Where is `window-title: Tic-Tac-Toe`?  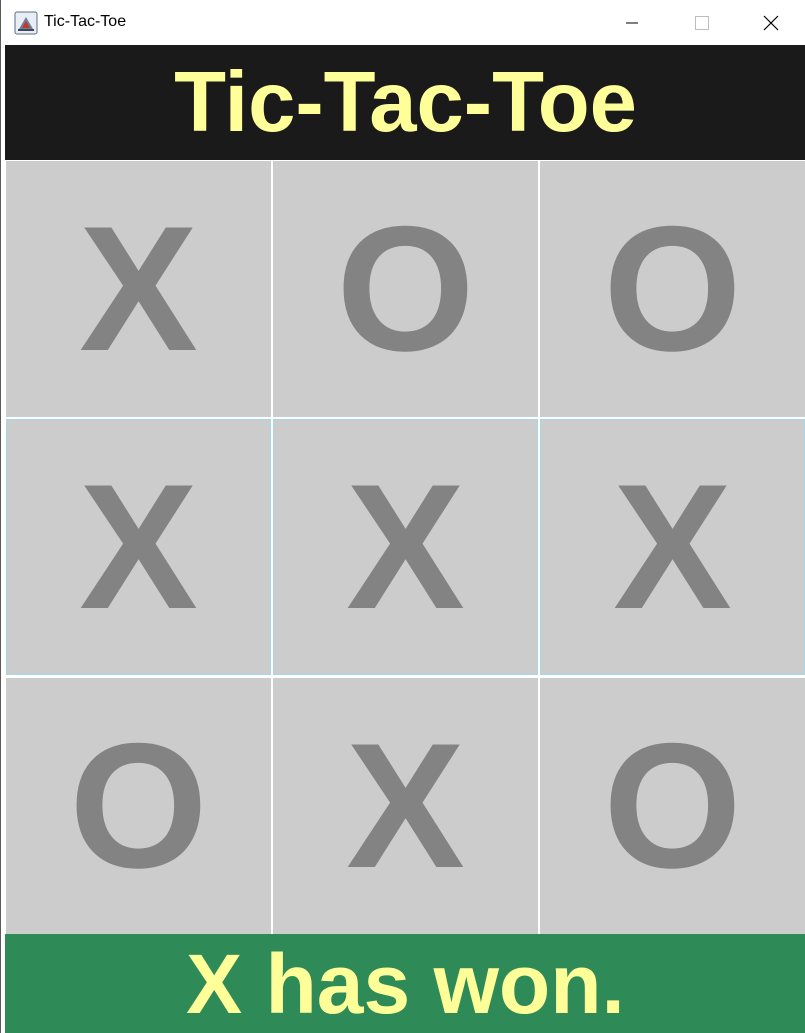
window-title: Tic-Tac-Toe is located at coordinates (85, 21).